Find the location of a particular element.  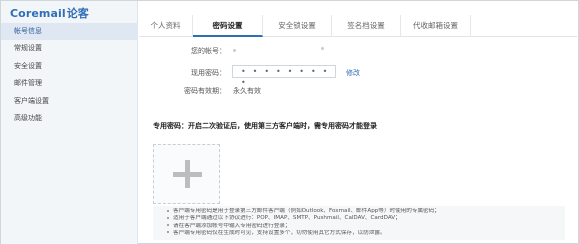

tab-signature: 签名档设置 is located at coordinates (366, 26).